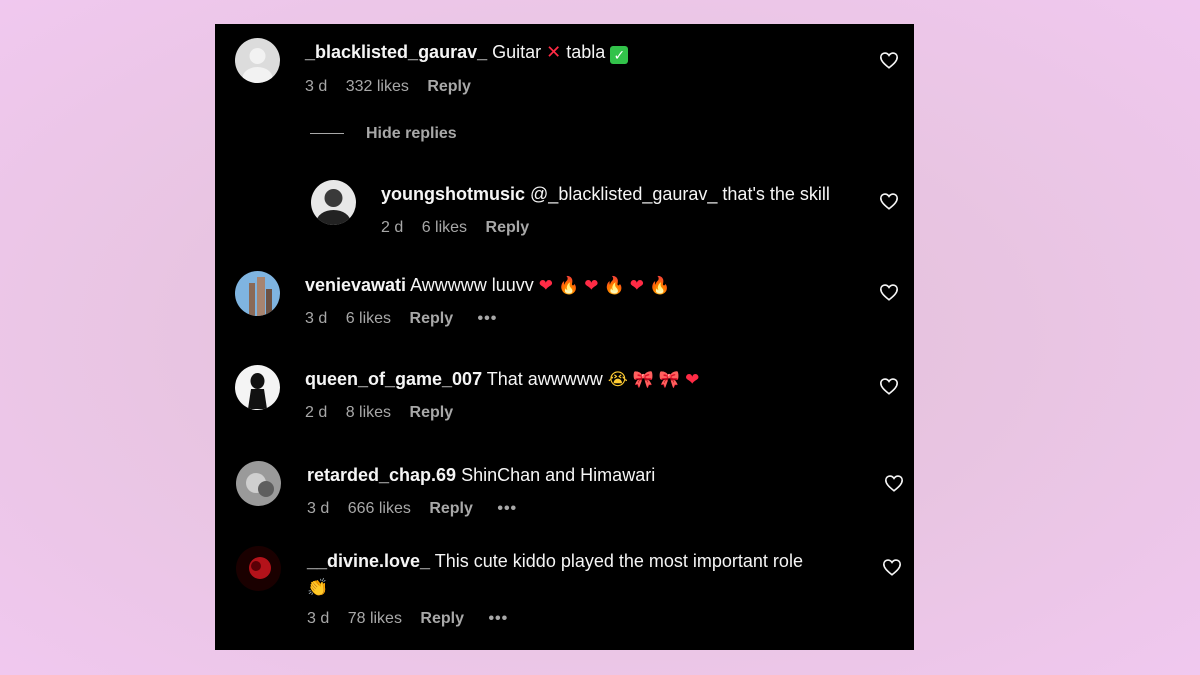 The width and height of the screenshot is (1200, 675). I want to click on comment-text: Guitar, so click(517, 52).